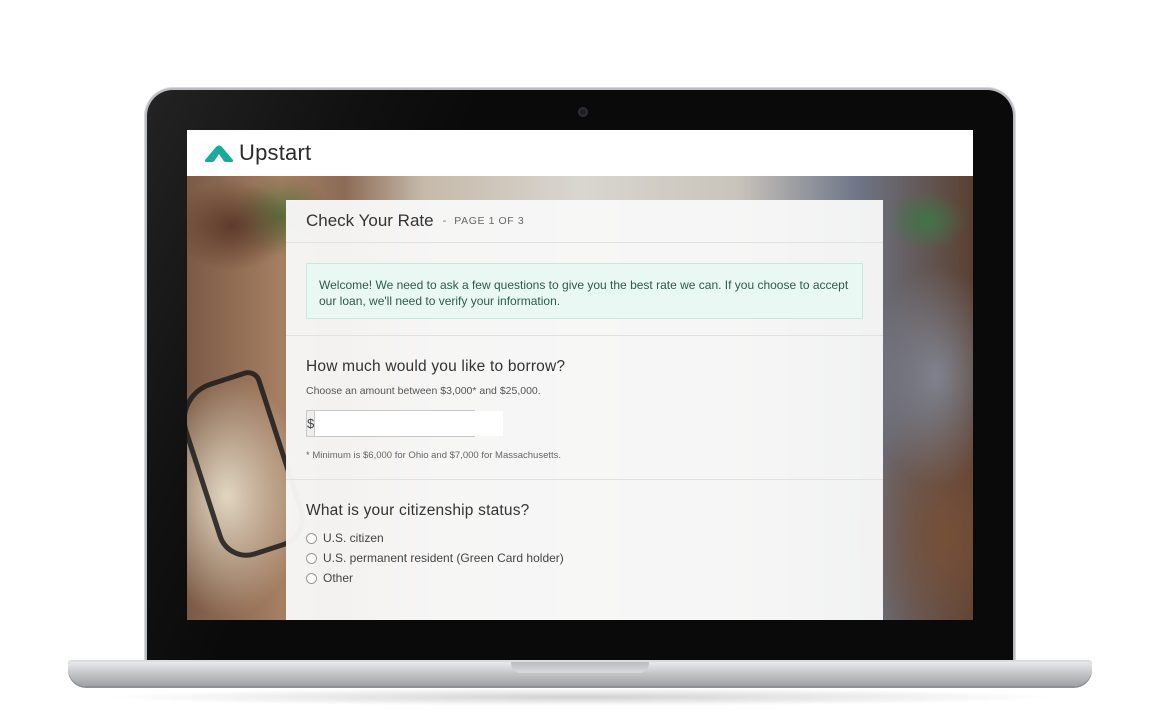  Describe the element at coordinates (338, 578) in the screenshot. I see `radio-label: Other` at that location.